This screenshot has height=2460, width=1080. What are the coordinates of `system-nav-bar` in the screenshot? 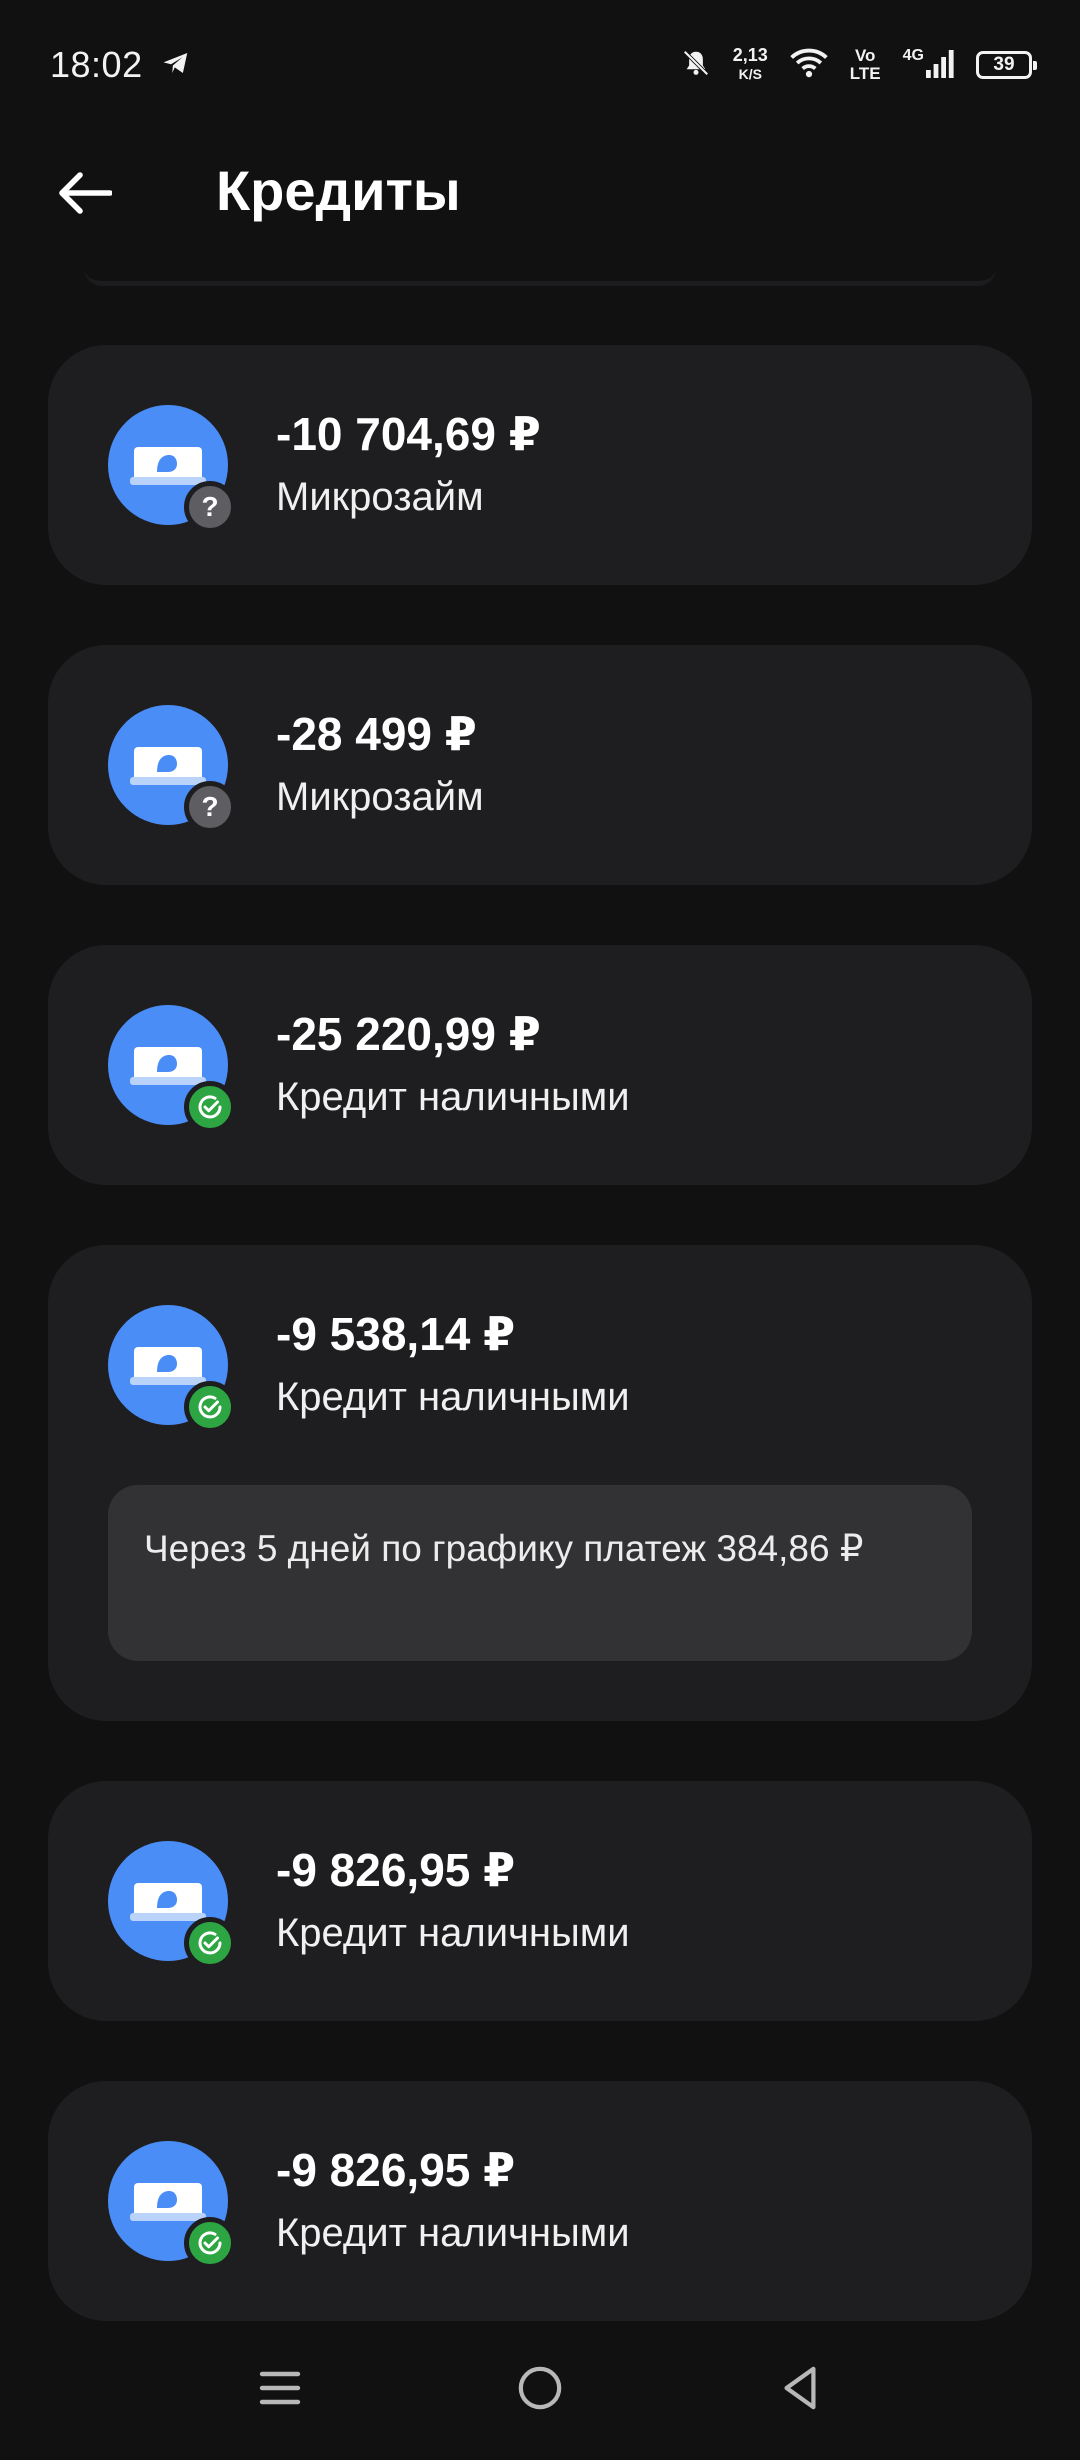 It's located at (540, 2390).